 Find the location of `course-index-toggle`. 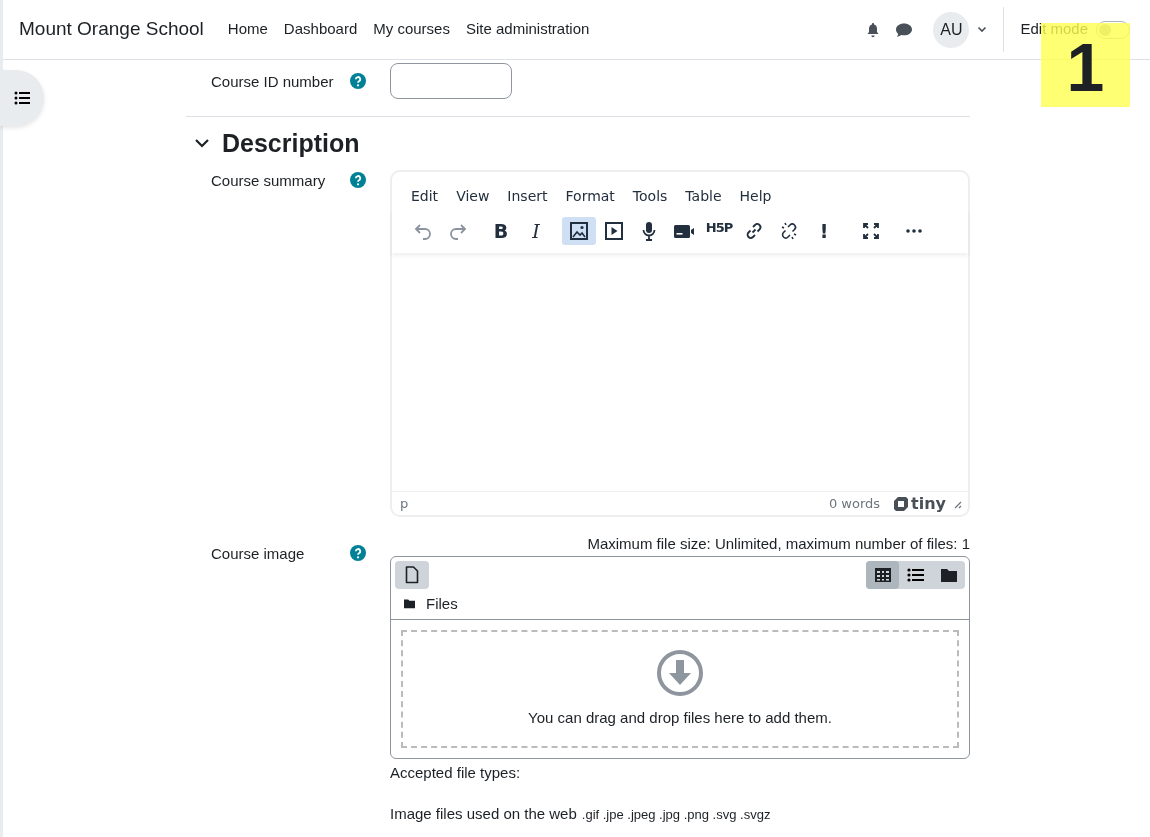

course-index-toggle is located at coordinates (22, 98).